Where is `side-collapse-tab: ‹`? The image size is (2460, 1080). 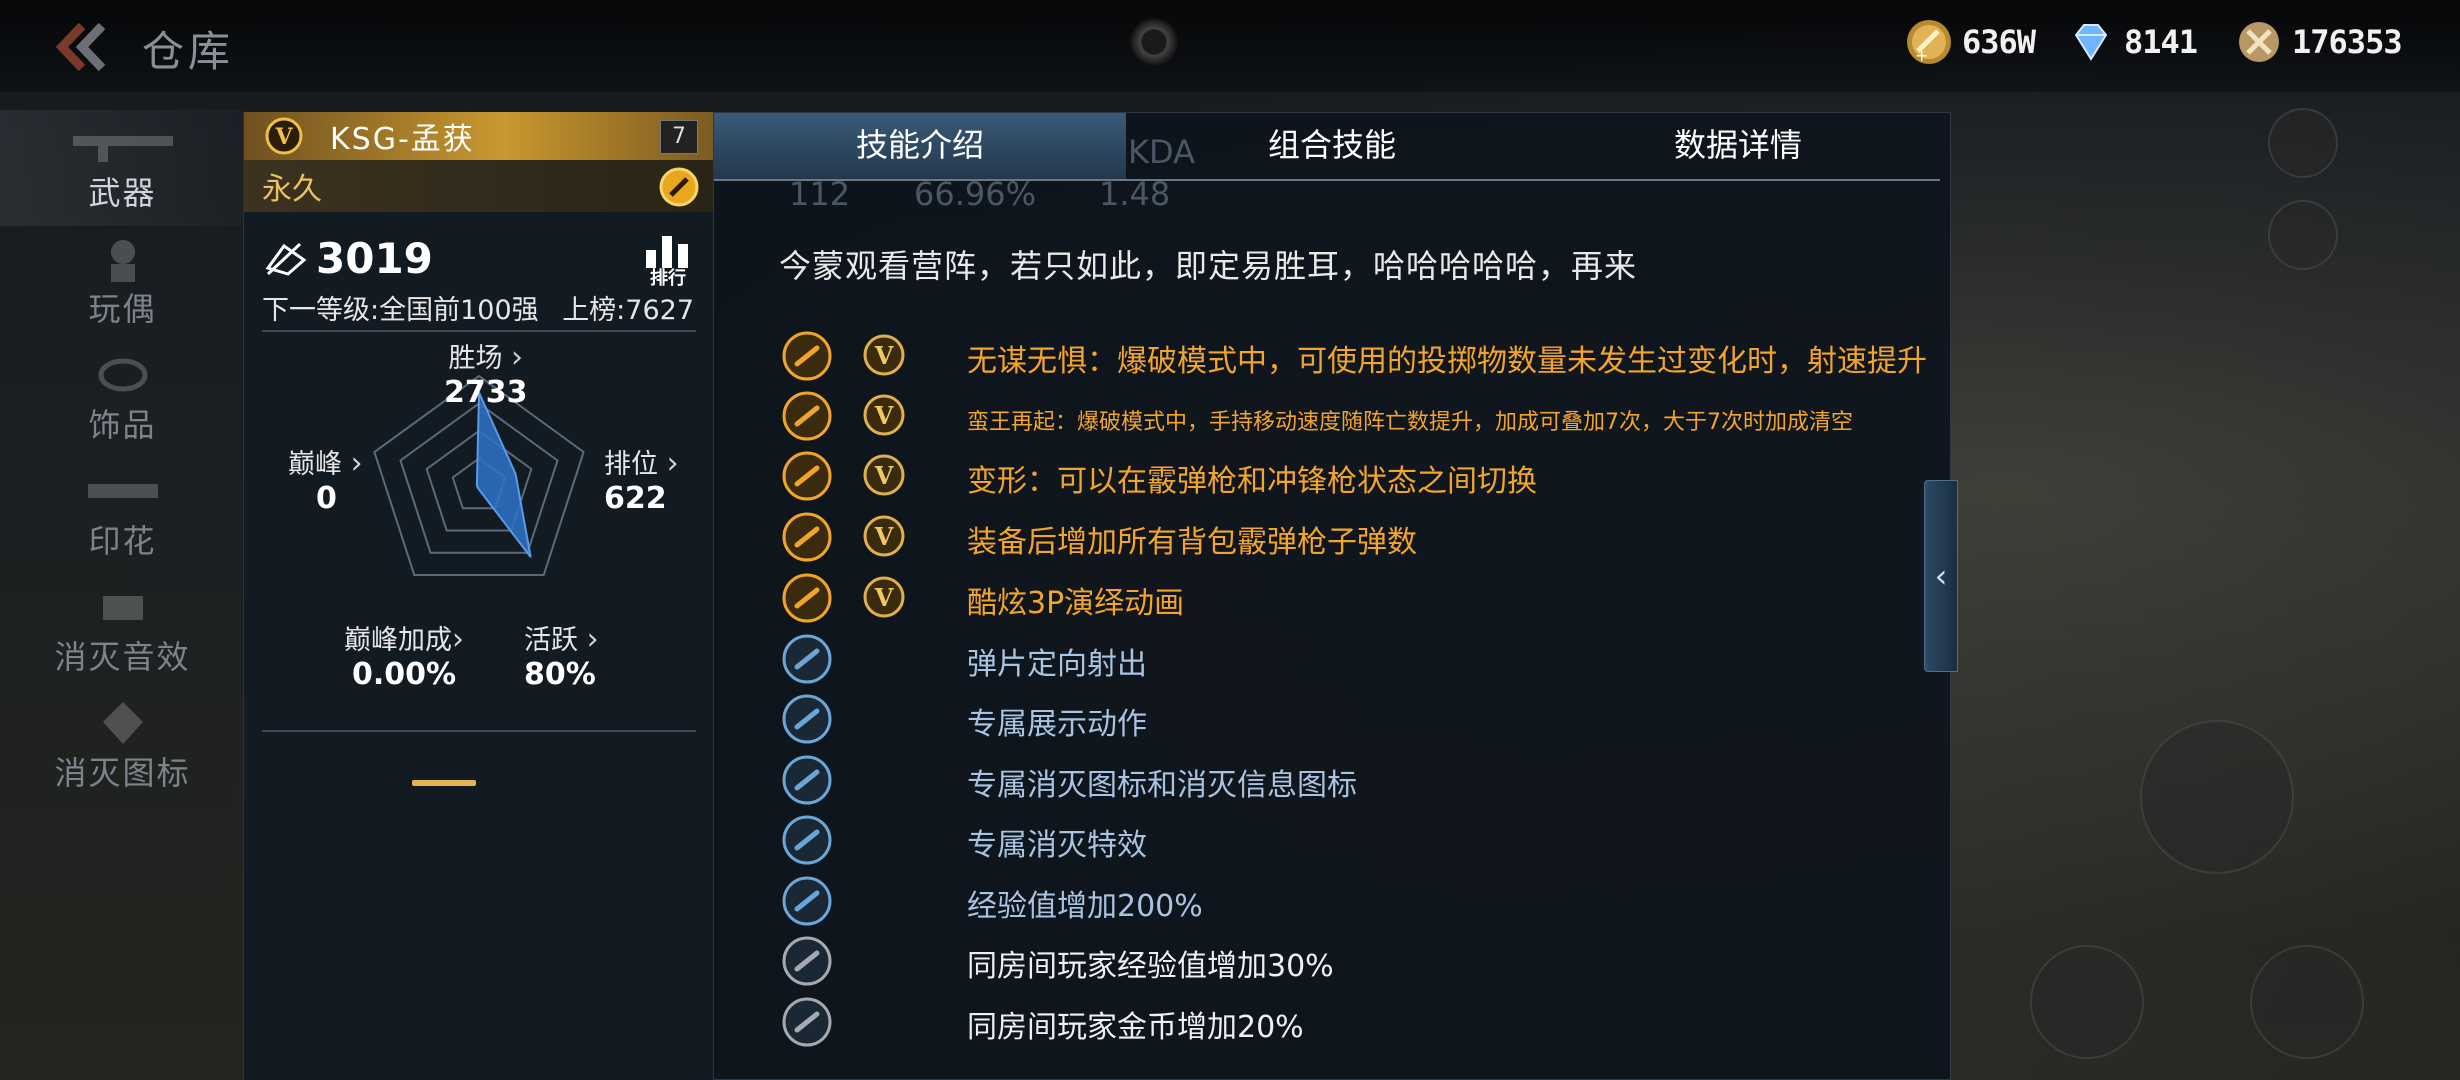 side-collapse-tab: ‹ is located at coordinates (1941, 576).